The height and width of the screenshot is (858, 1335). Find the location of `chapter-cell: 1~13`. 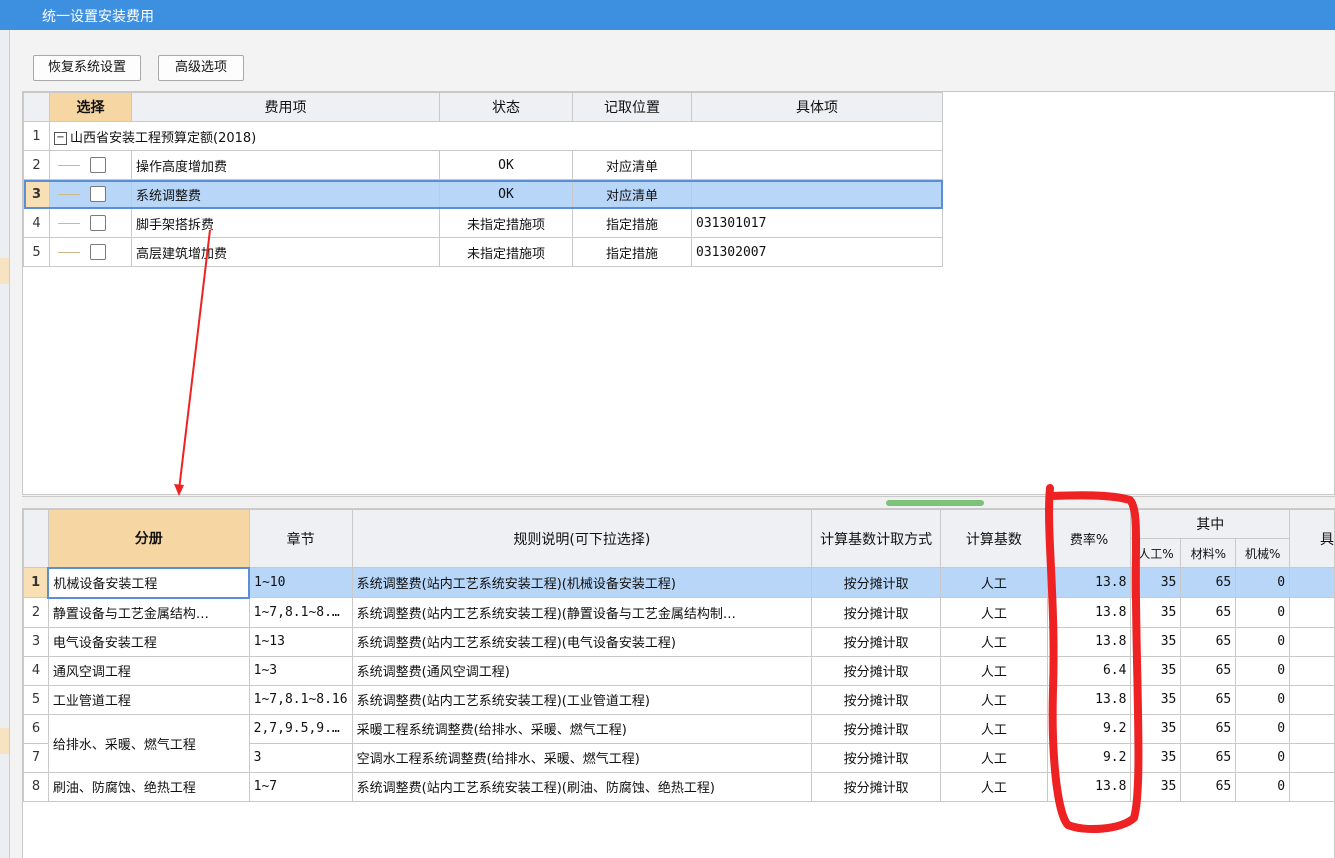

chapter-cell: 1~13 is located at coordinates (300, 641).